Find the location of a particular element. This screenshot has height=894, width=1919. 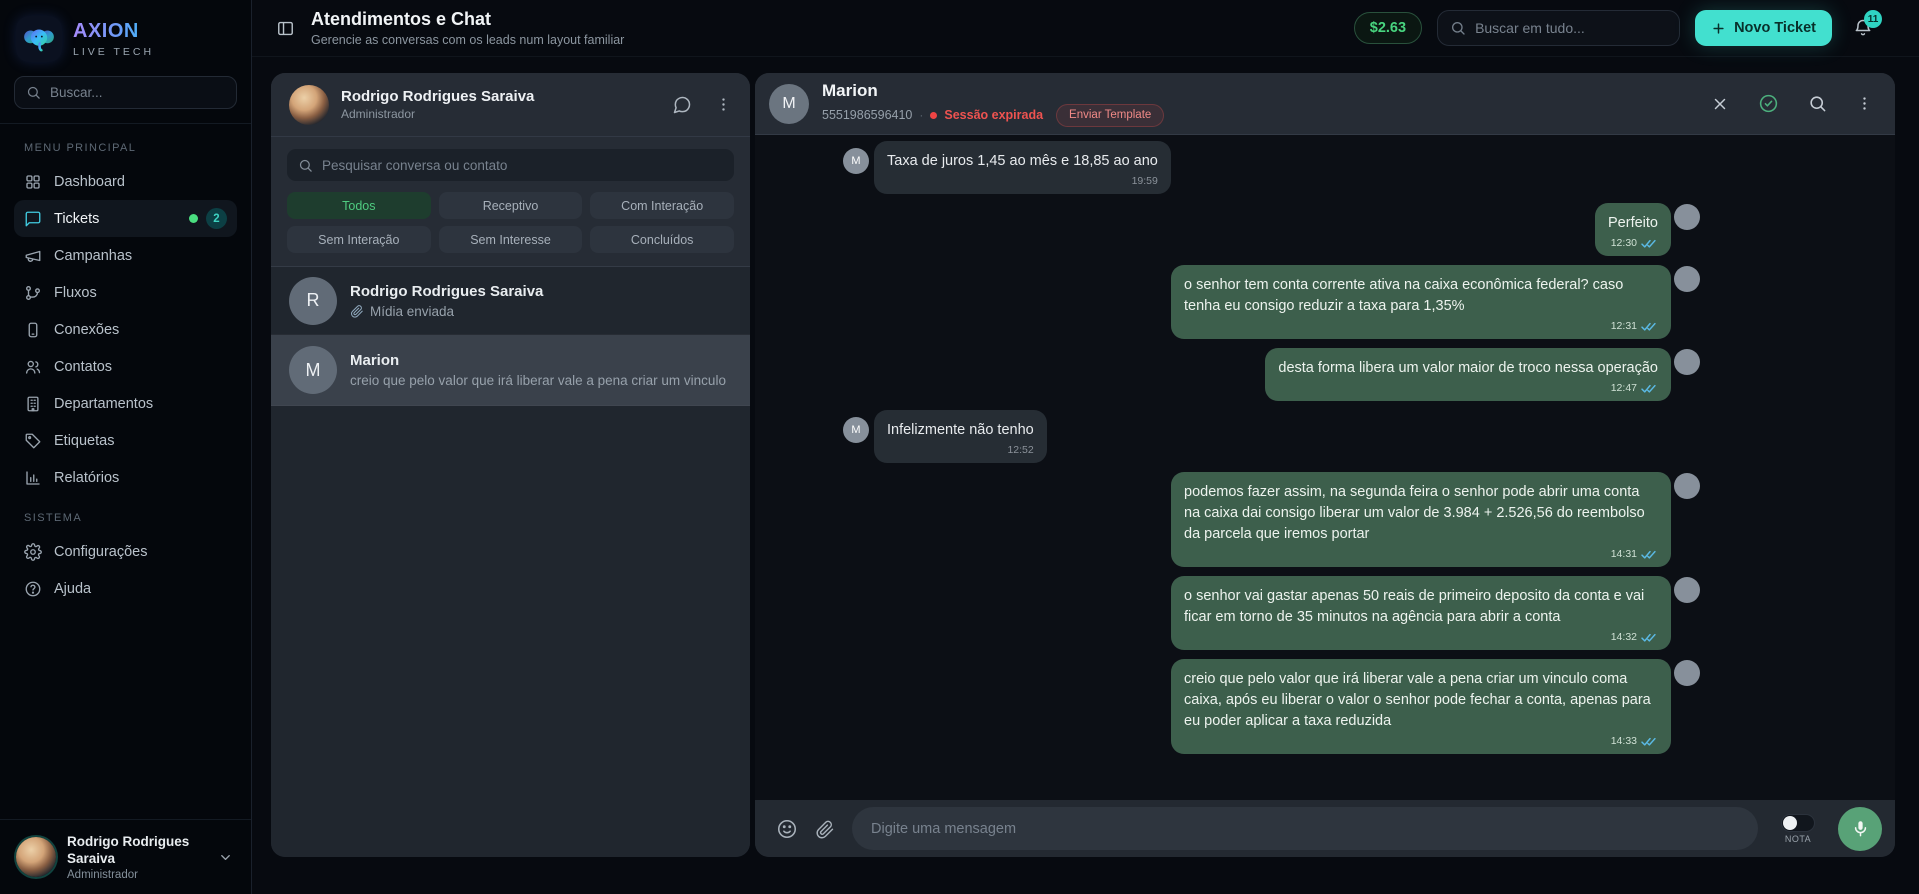

balance-badge: $2.63 is located at coordinates (1388, 28).